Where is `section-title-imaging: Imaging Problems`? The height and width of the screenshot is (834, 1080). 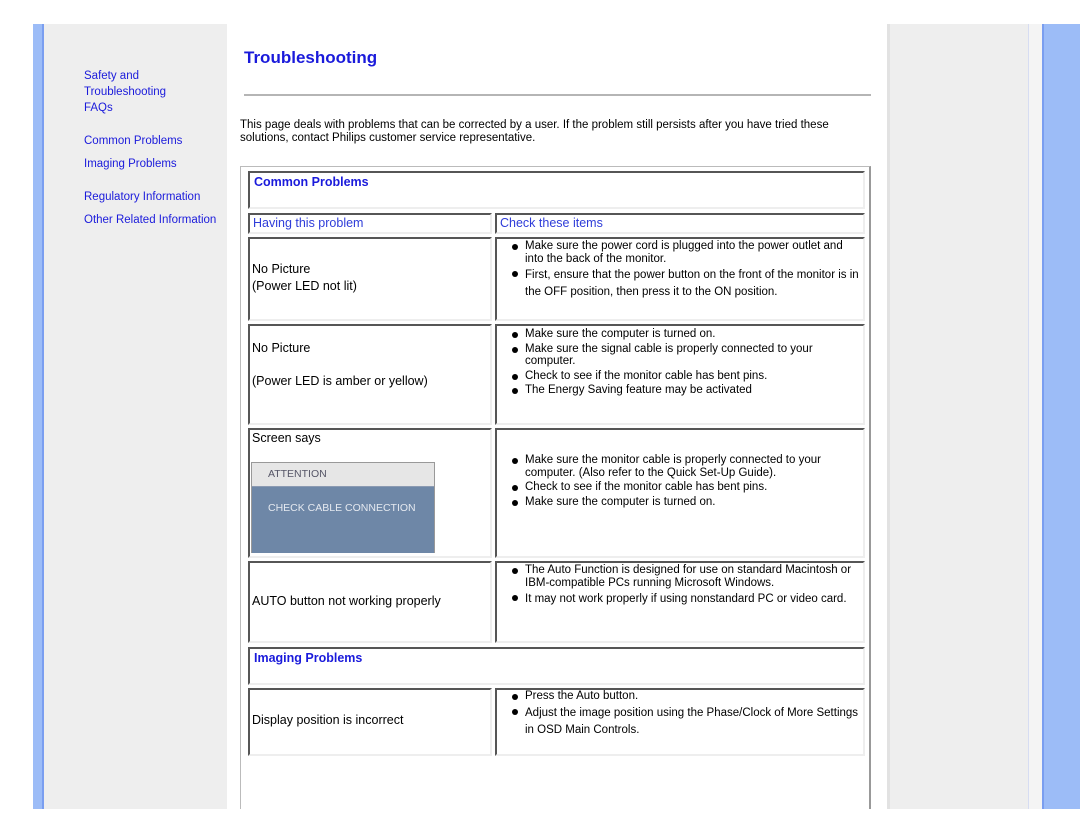
section-title-imaging: Imaging Problems is located at coordinates (308, 658).